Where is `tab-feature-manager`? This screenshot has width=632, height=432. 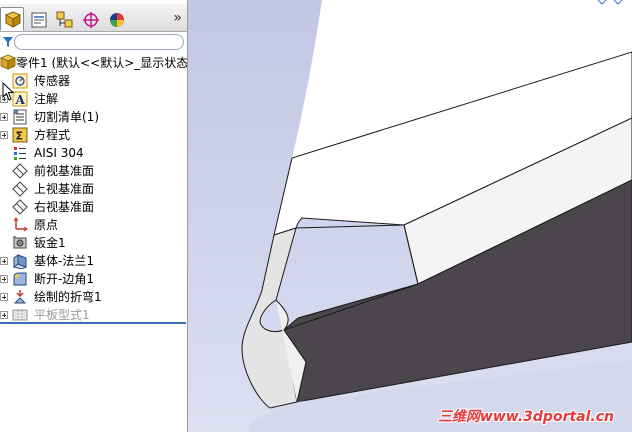 tab-feature-manager is located at coordinates (12, 19).